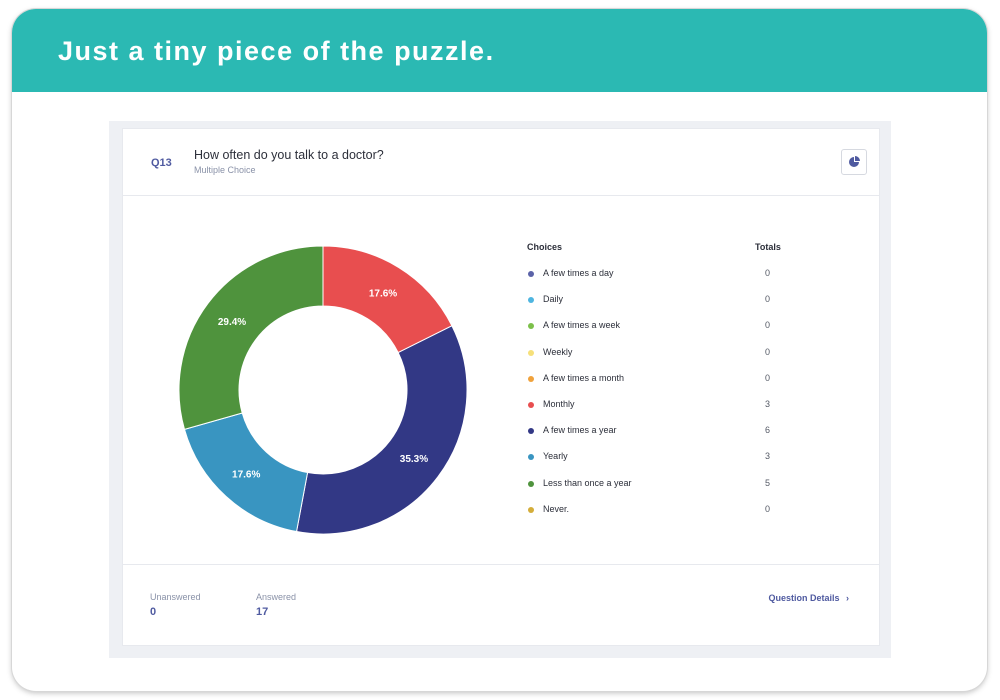 The image size is (1000, 700). What do you see at coordinates (232, 322) in the screenshot?
I see `slice-percent-label: 29.4%` at bounding box center [232, 322].